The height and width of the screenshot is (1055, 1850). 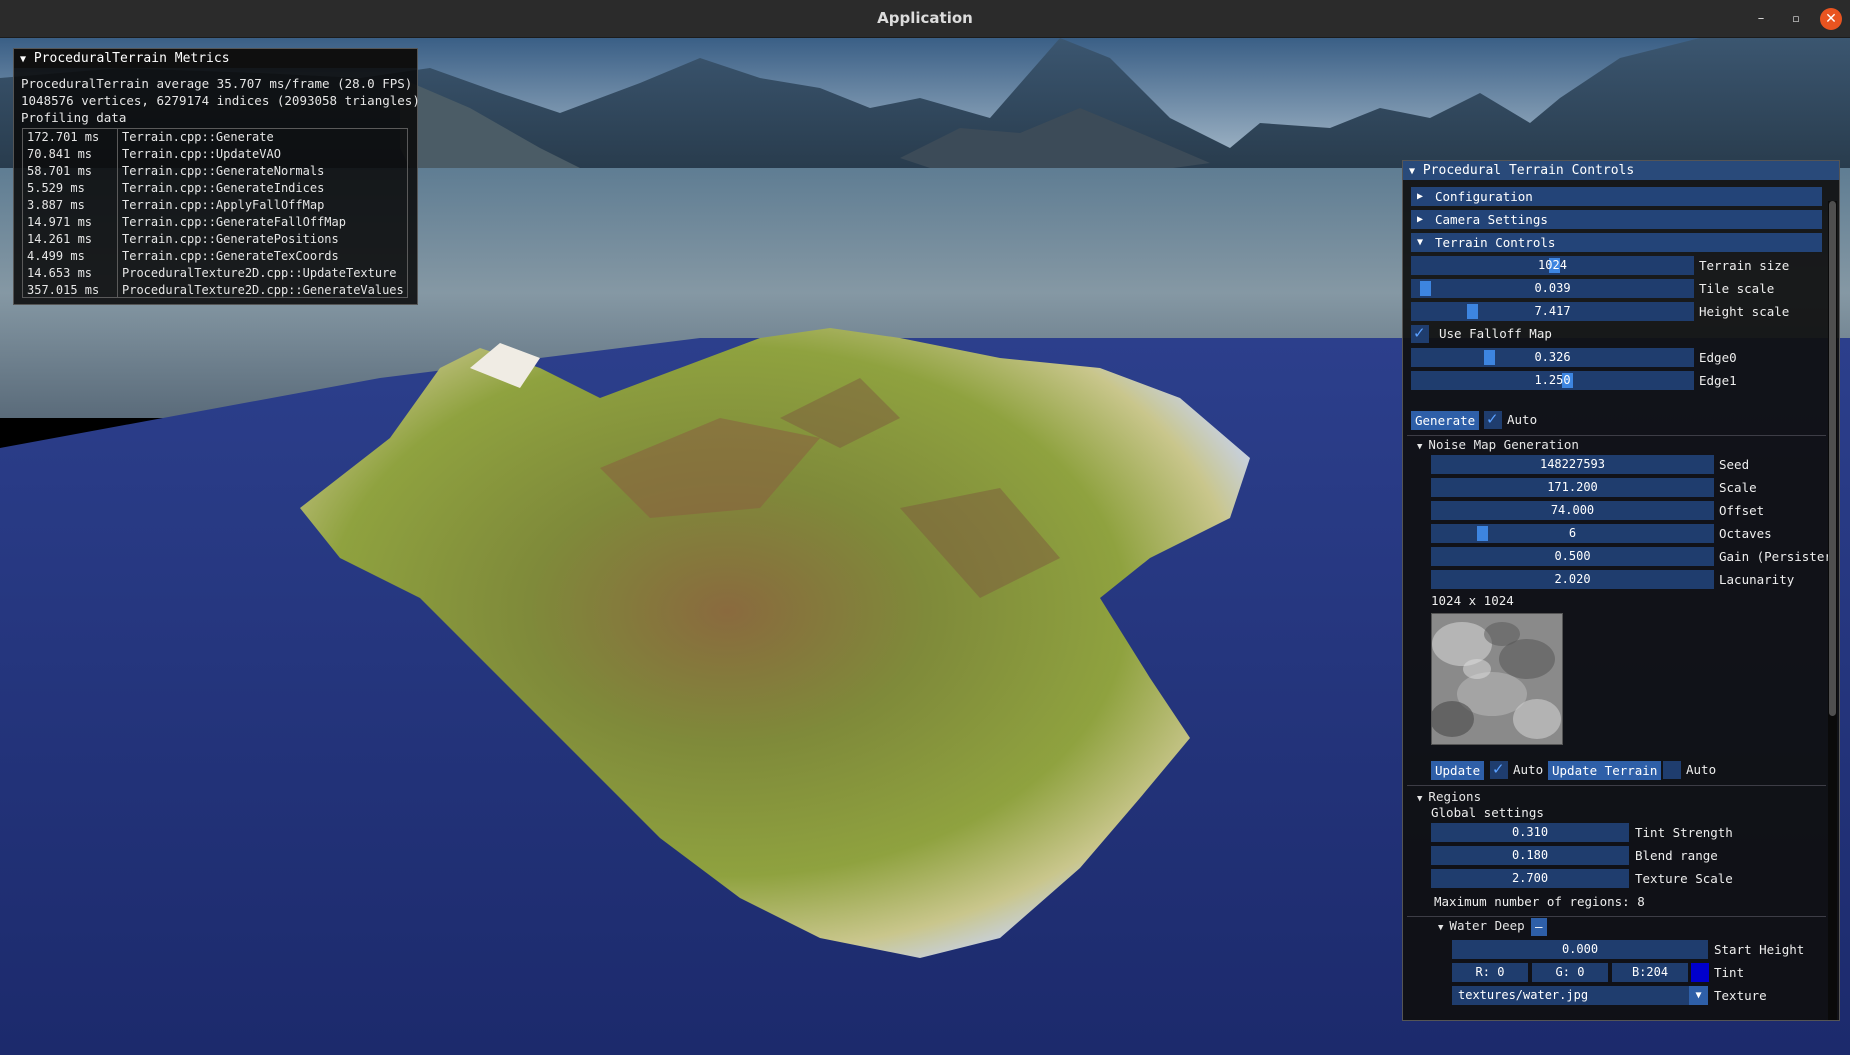 I want to click on terrain-size-slider: 1024, so click(x=1552, y=265).